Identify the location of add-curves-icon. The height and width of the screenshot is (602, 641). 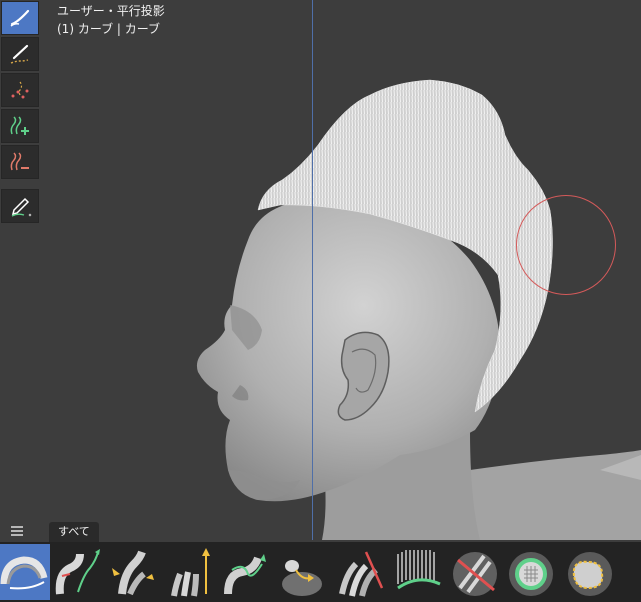
(19, 125).